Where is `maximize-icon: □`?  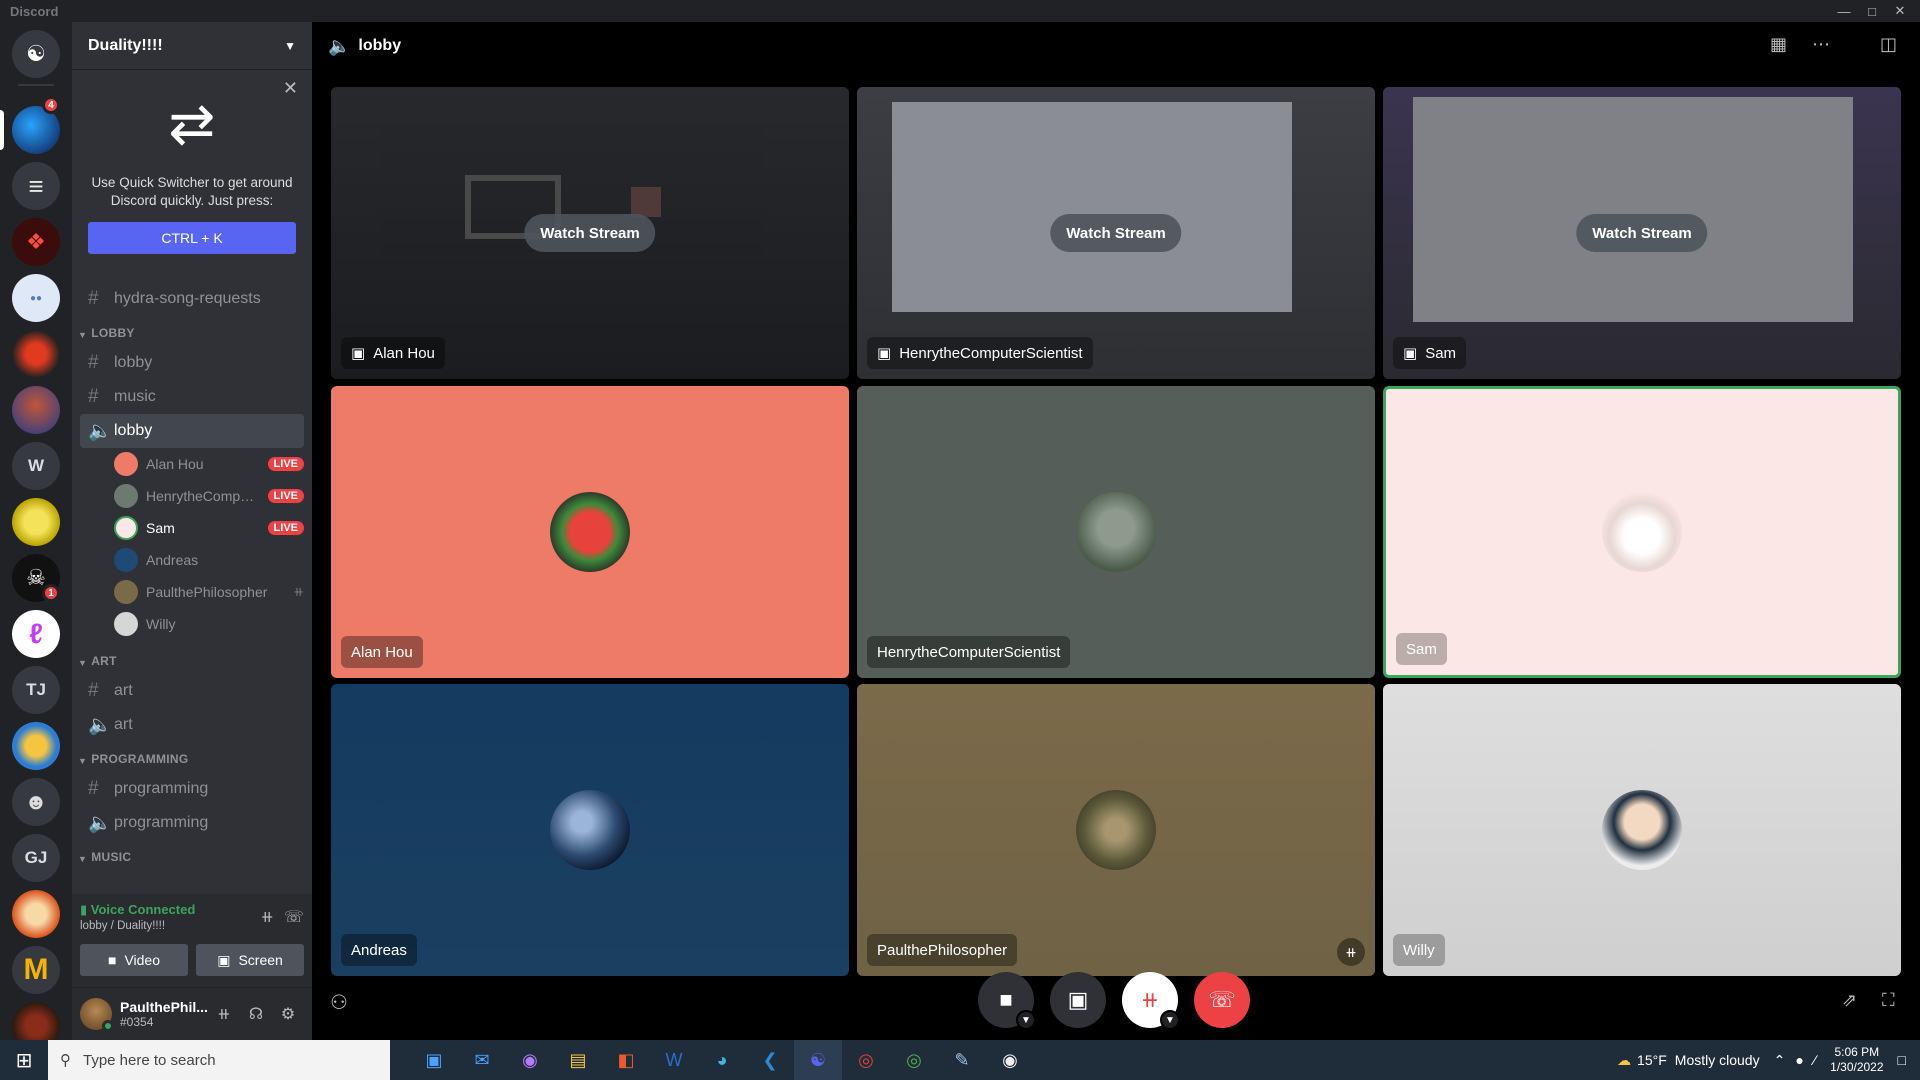 maximize-icon: □ is located at coordinates (1872, 11).